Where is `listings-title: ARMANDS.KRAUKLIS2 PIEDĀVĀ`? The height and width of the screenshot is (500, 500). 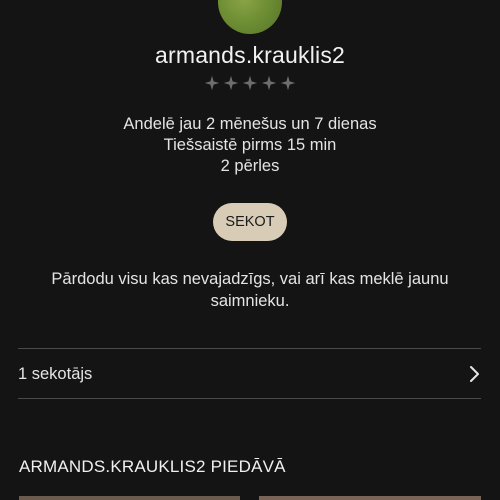
listings-title: ARMANDS.KRAUKLIS2 PIEDĀVĀ is located at coordinates (152, 466).